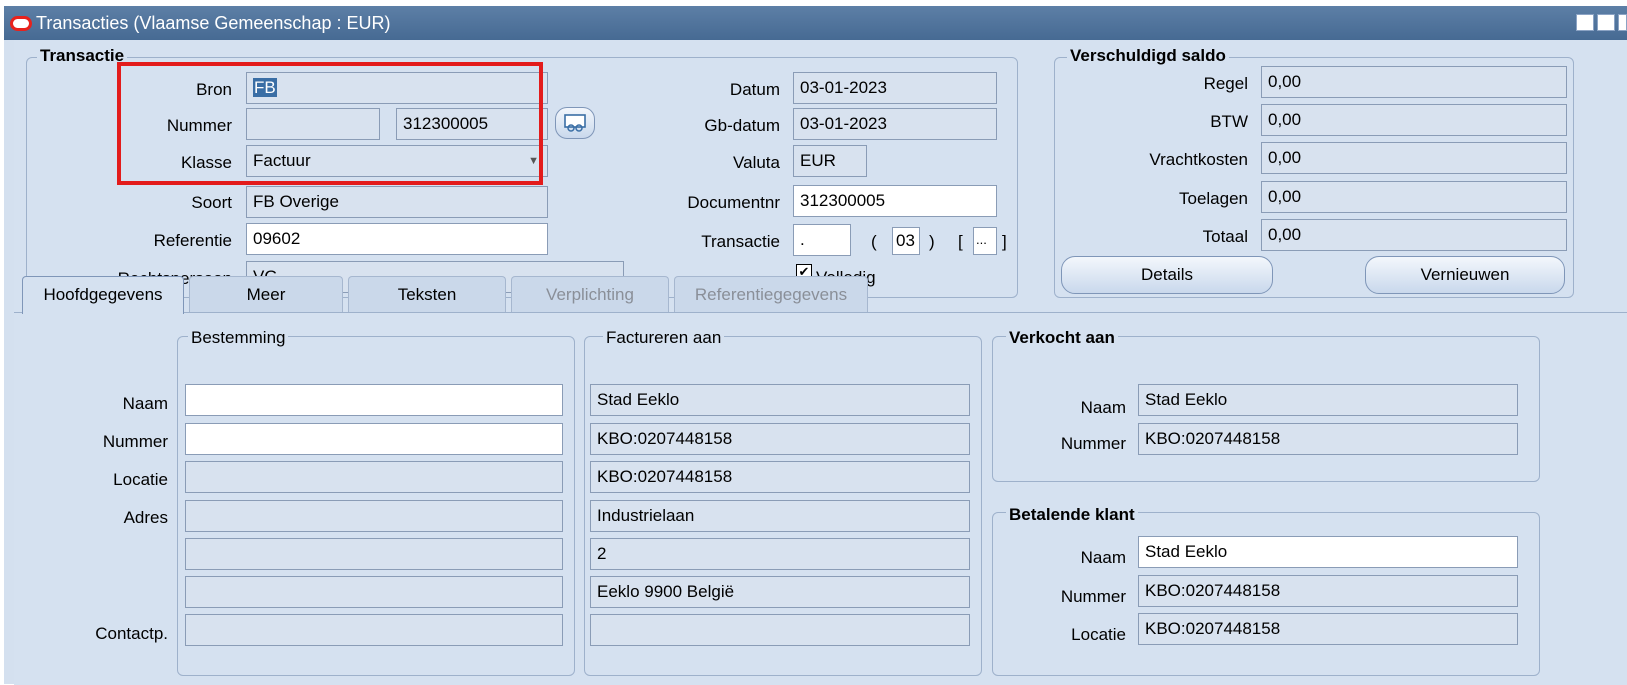  Describe the element at coordinates (960, 241) in the screenshot. I see `open-bracket: [` at that location.